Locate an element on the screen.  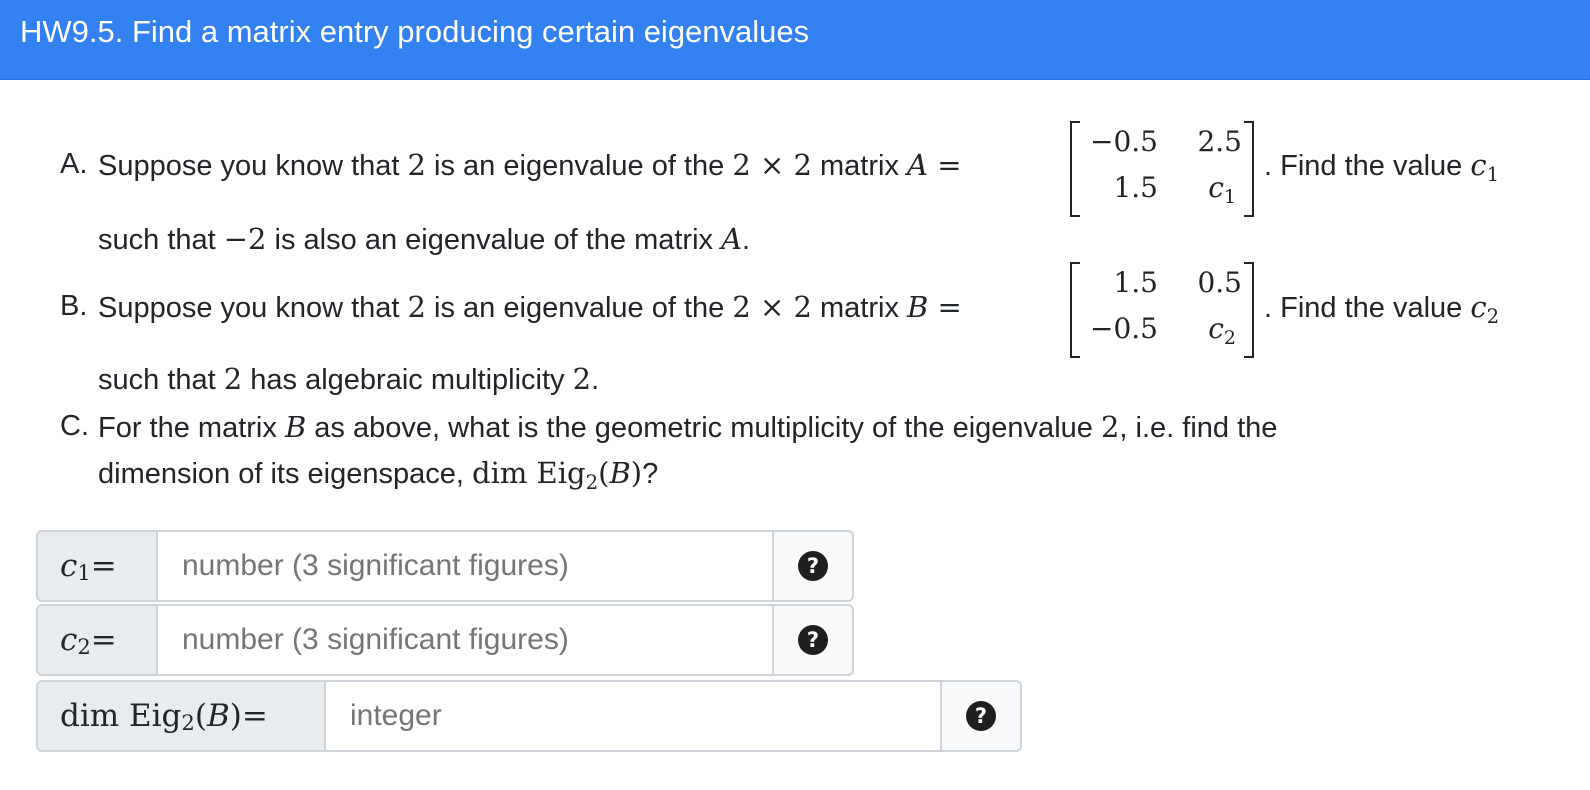
c2-label-var: c is located at coordinates (69, 640).